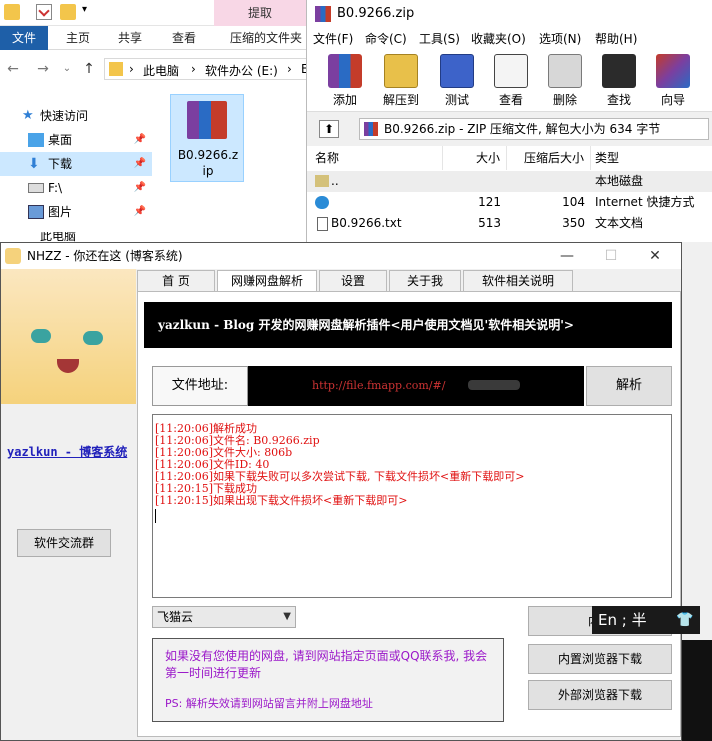 The height and width of the screenshot is (741, 712). I want to click on up-folder-icon: ⬆, so click(329, 129).